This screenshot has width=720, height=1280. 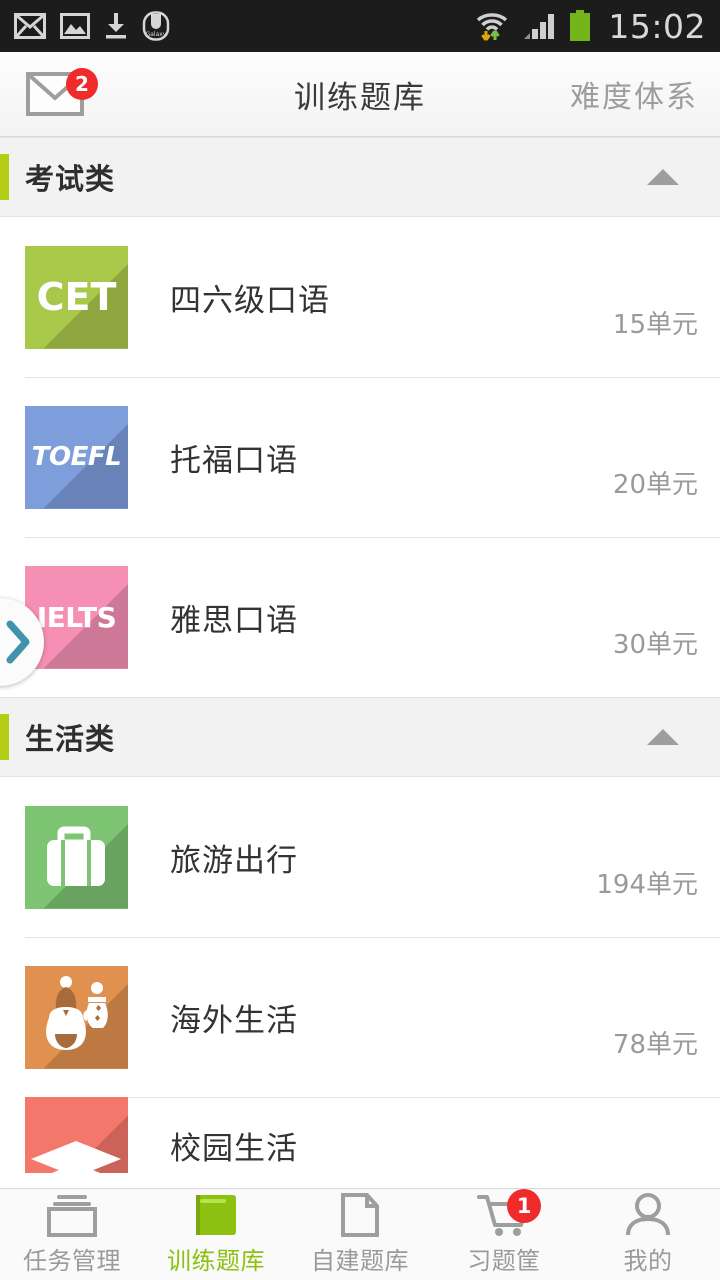 I want to click on bottom-navigation: 任务管理 训练题库 自建题库 1 习题筐 我的, so click(x=360, y=1234).